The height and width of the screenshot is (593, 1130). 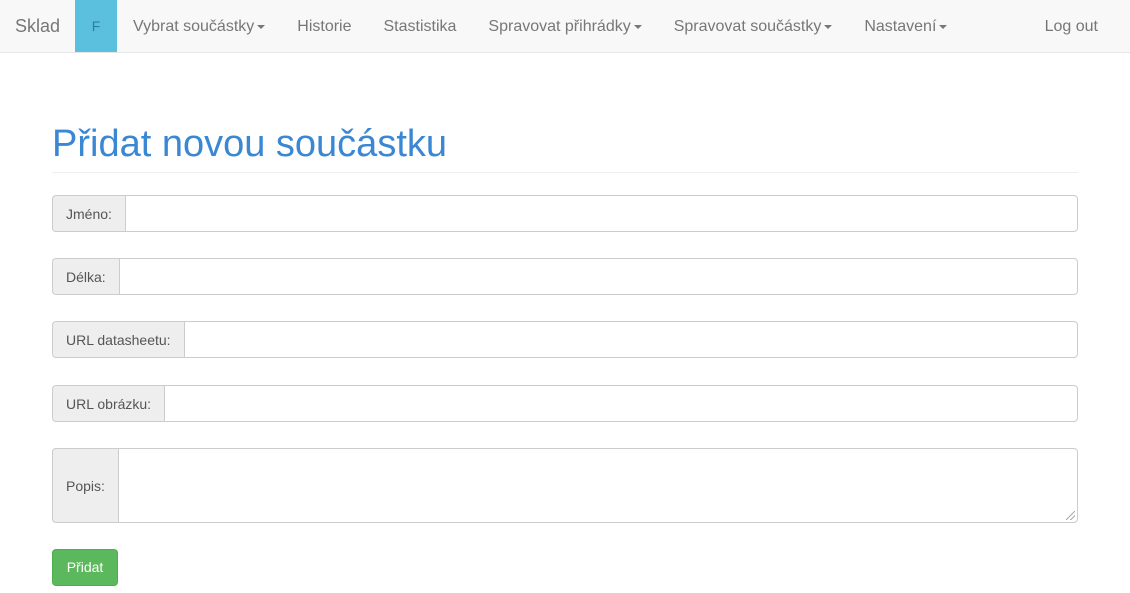 I want to click on name-label: Jméno:, so click(x=88, y=213).